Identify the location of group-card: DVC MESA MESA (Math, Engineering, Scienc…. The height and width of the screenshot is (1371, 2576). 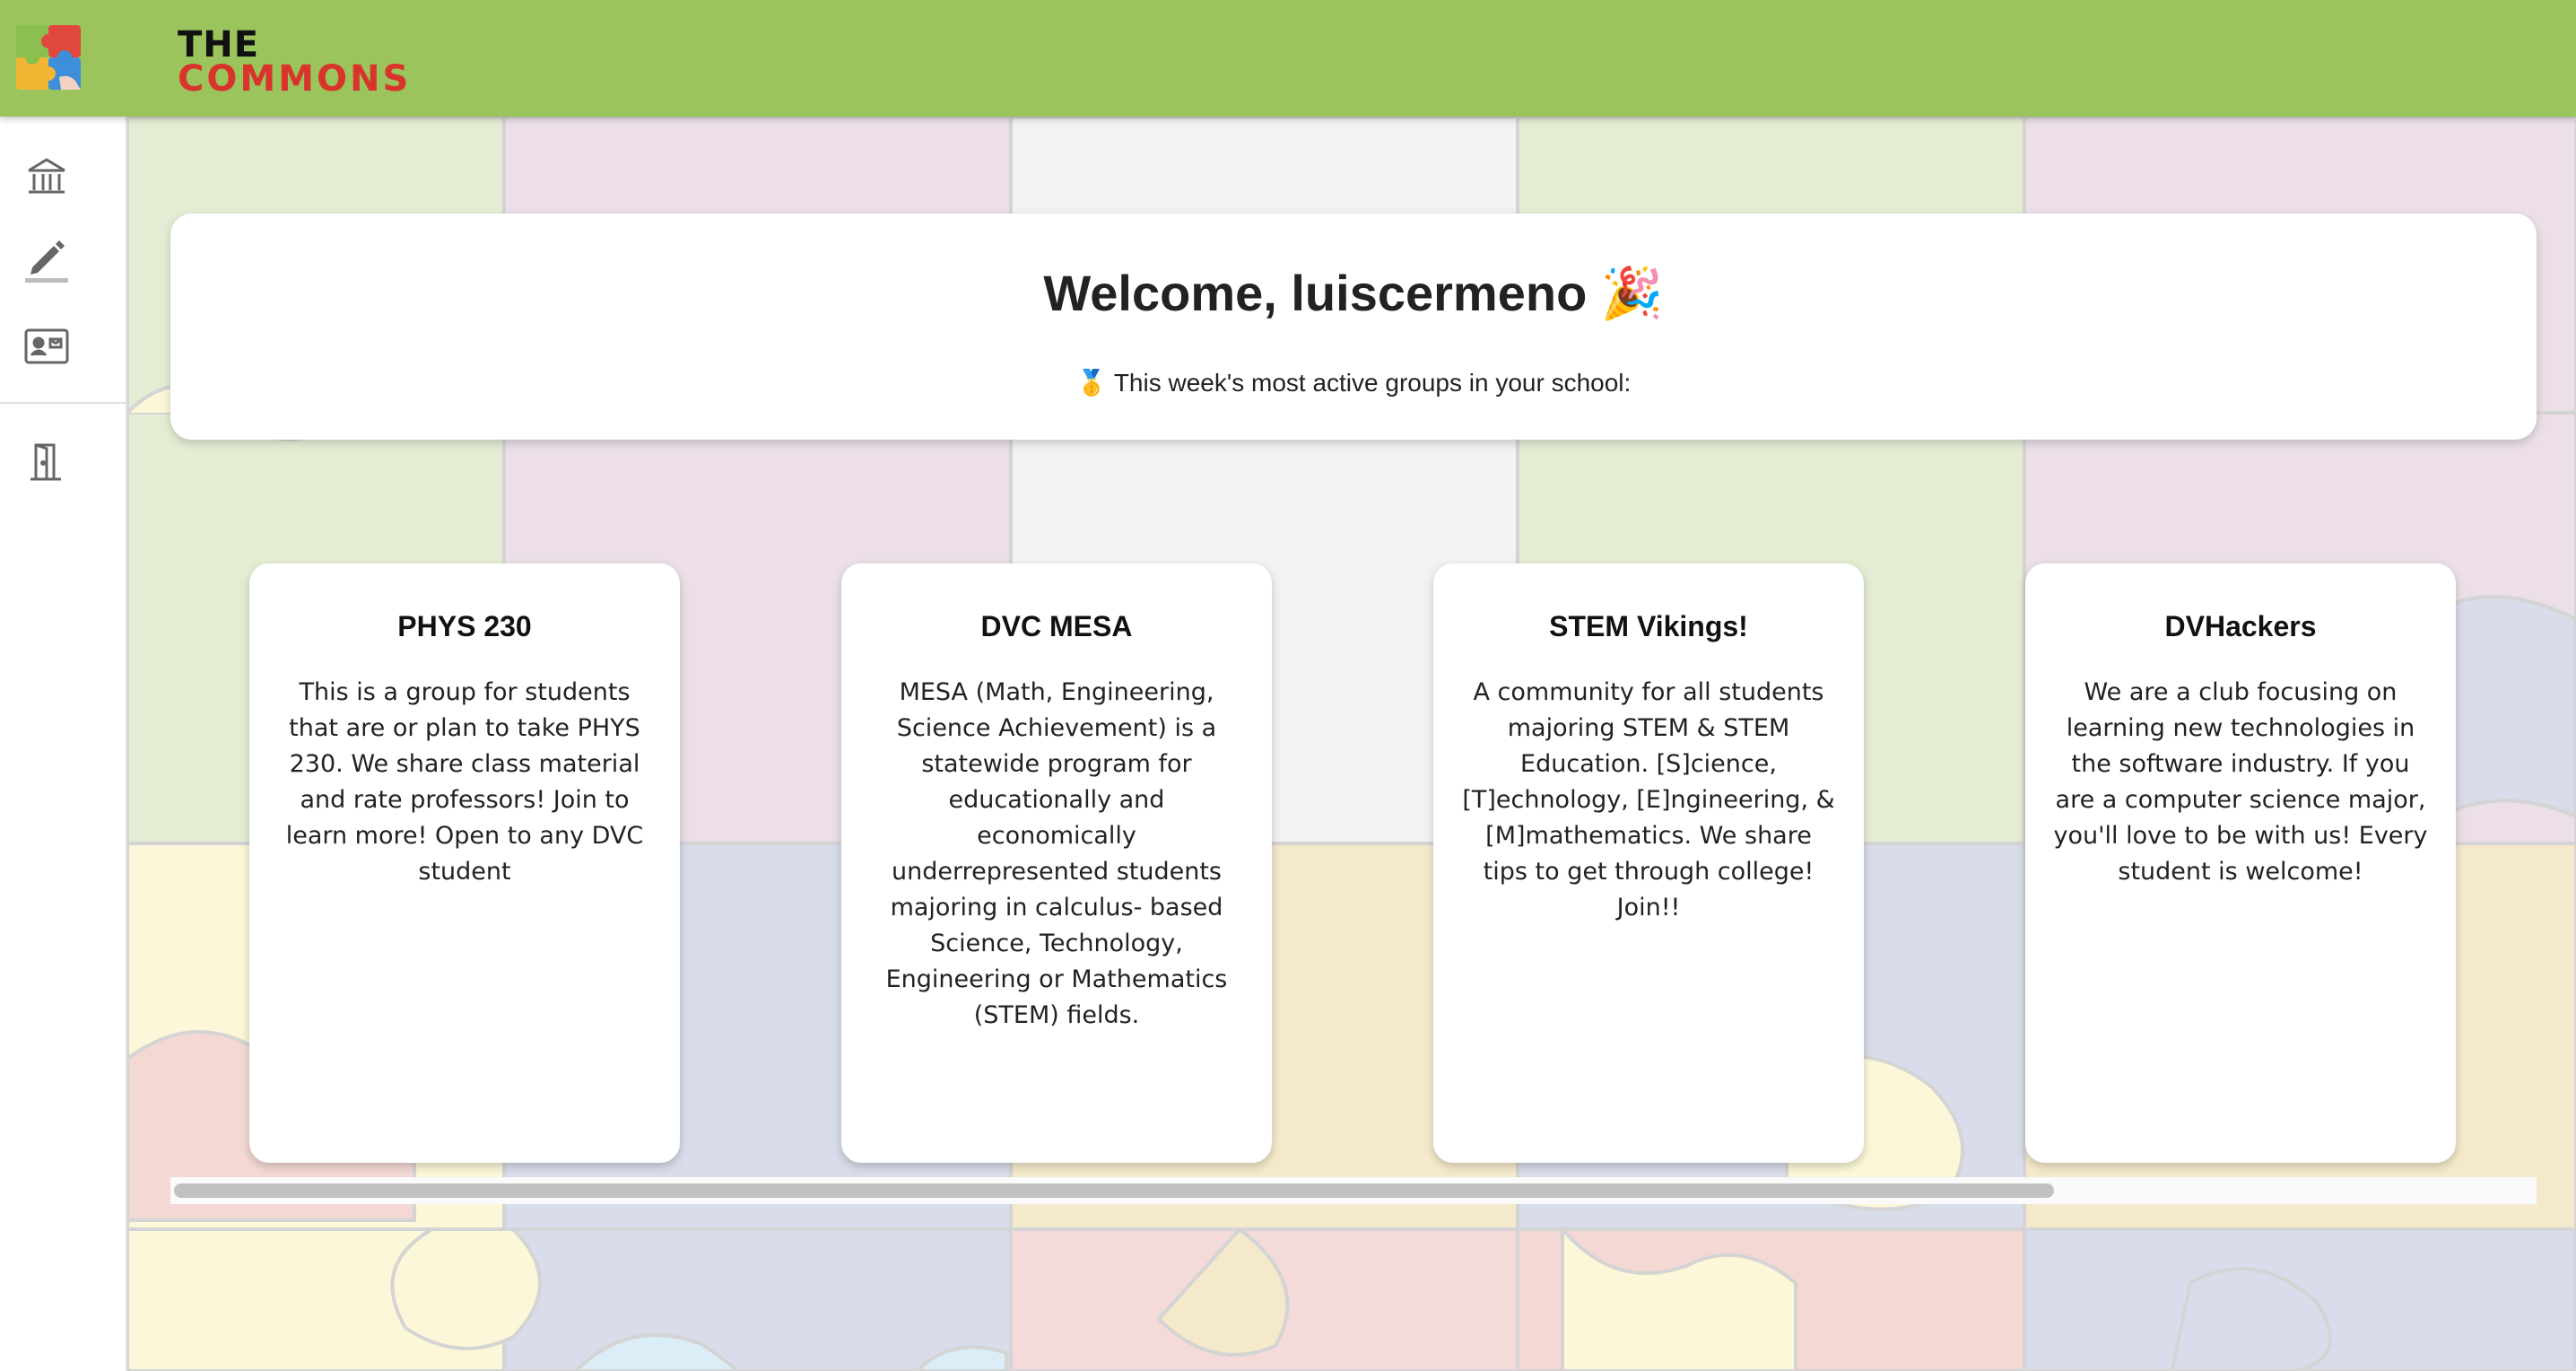
(1056, 863).